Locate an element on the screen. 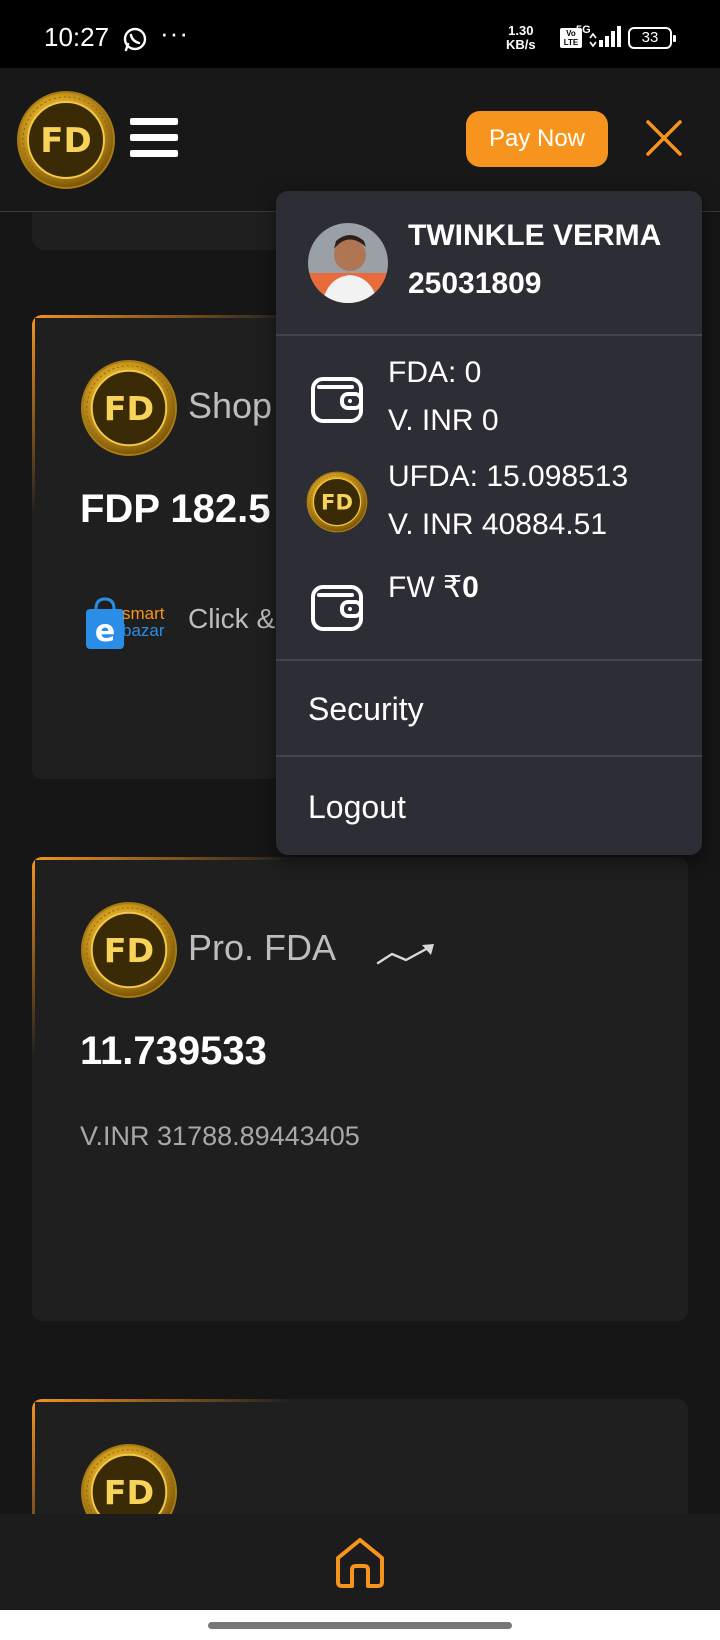 The height and width of the screenshot is (1640, 720). home-icon is located at coordinates (360, 1562).